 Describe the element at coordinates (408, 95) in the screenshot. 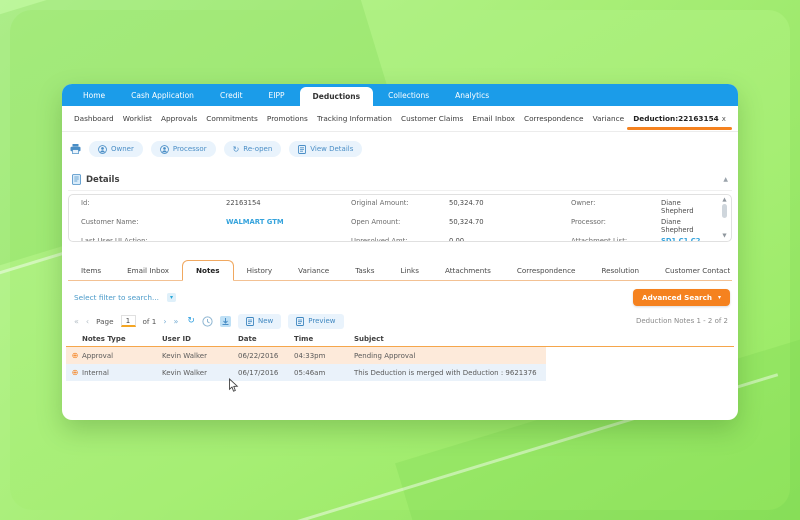

I see `nav-item-collections: Collections` at that location.